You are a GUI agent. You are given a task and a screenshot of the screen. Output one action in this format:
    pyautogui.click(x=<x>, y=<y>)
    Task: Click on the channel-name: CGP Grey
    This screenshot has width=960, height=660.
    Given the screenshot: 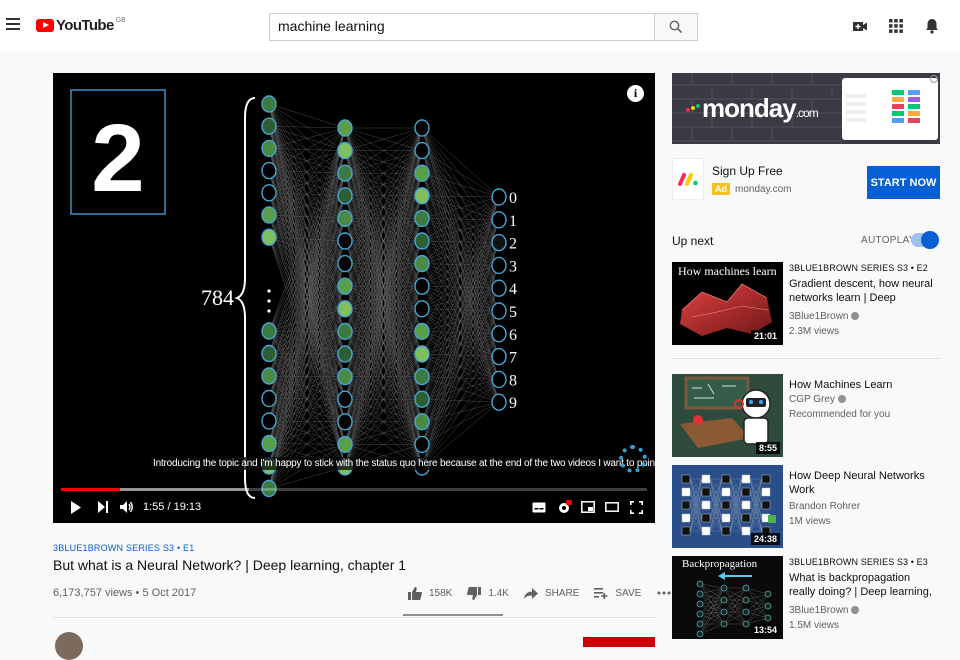 What is the action you would take?
    pyautogui.click(x=864, y=399)
    